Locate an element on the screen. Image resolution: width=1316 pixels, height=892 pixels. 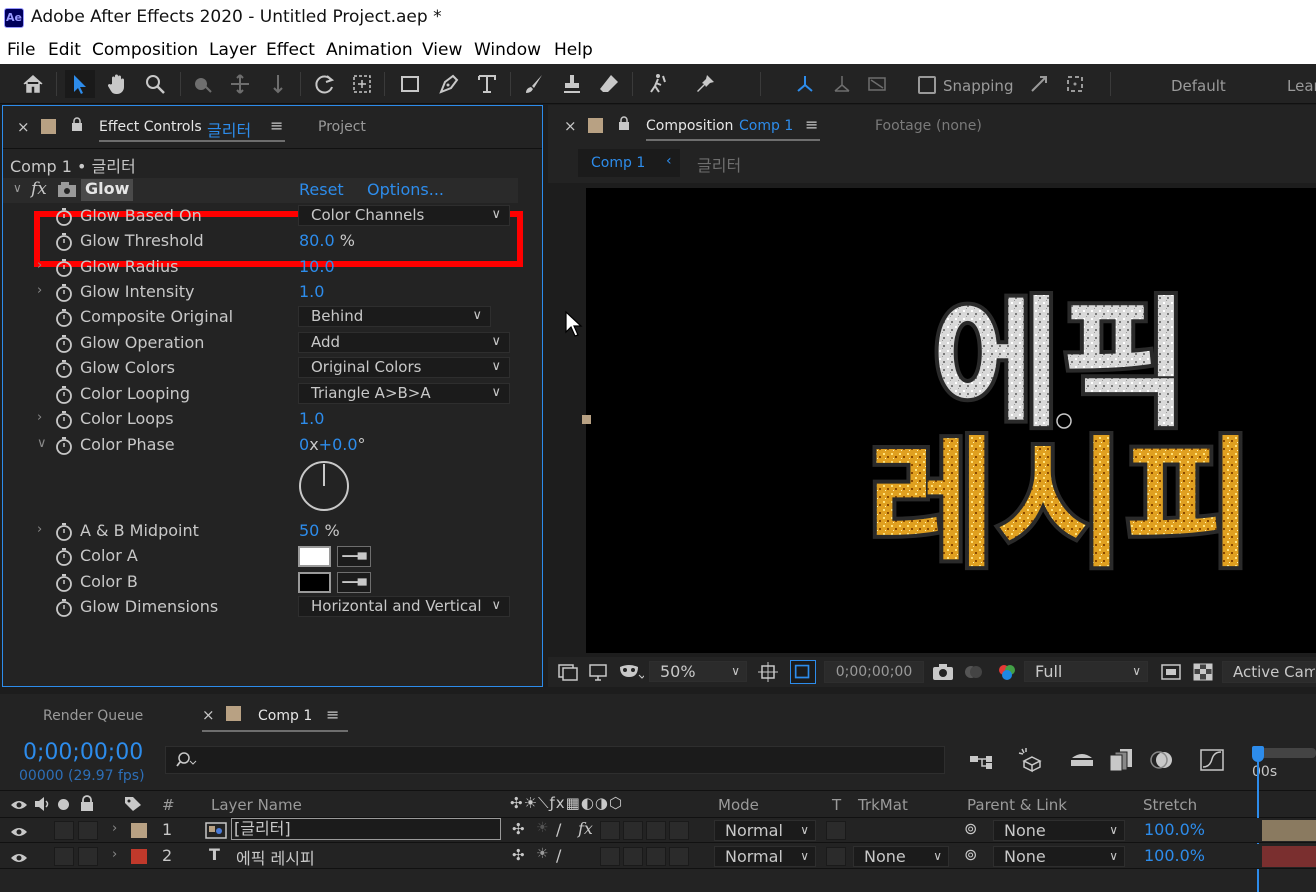
transparency-grid-icon is located at coordinates (1203, 672).